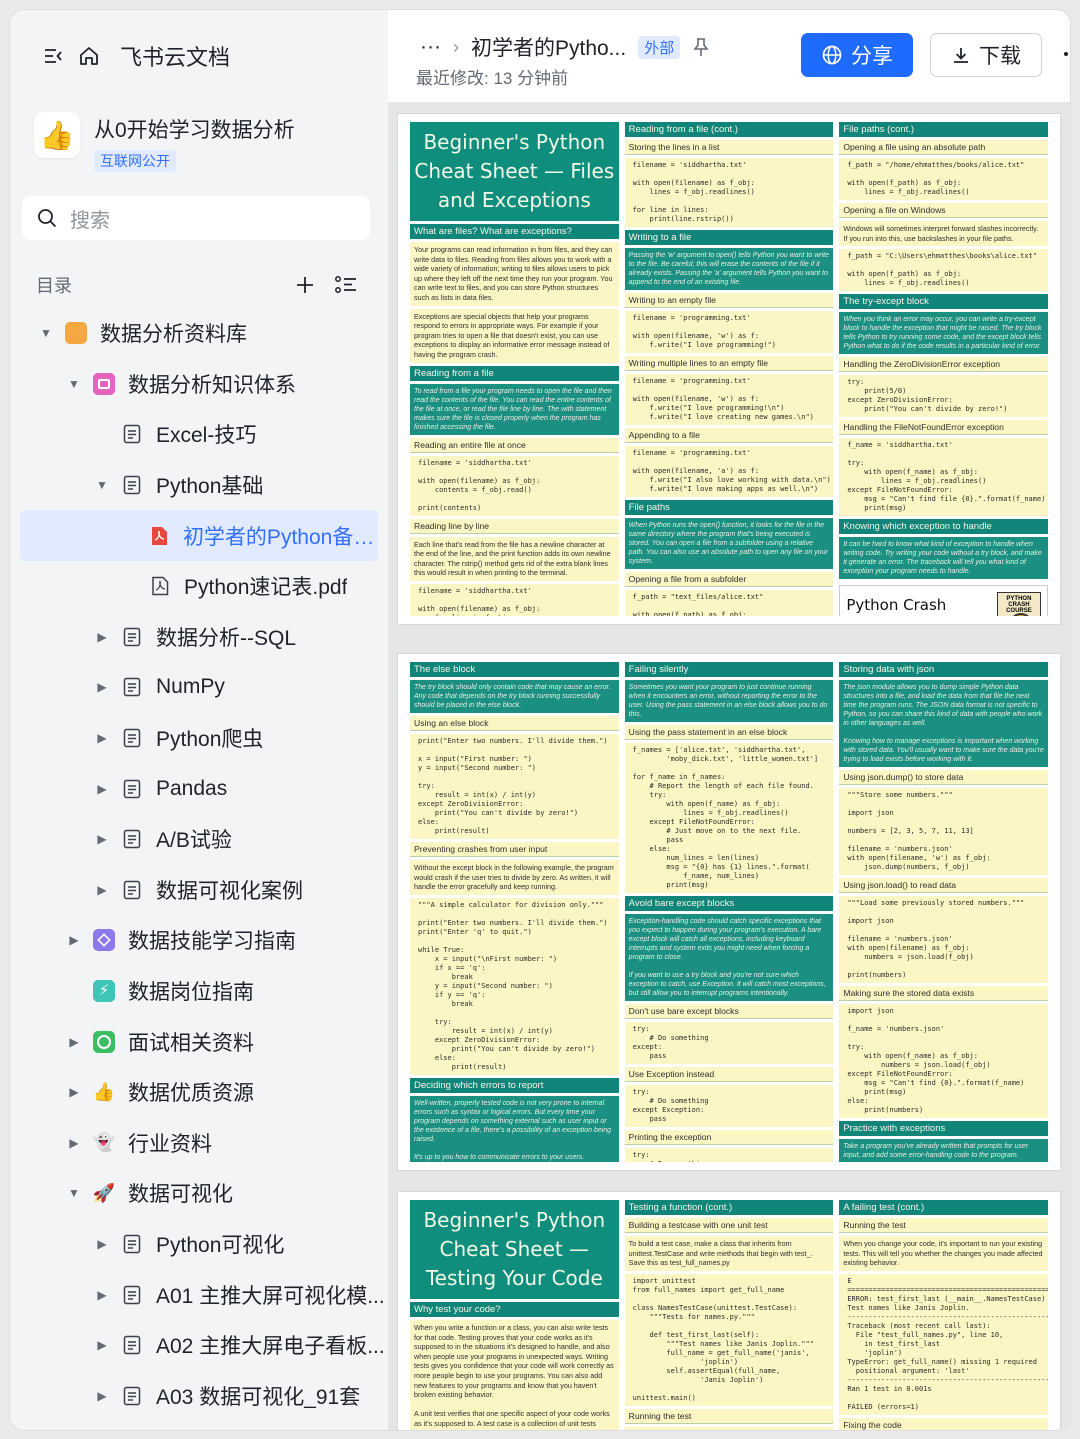  Describe the element at coordinates (199, 1092) in the screenshot. I see `sidebar-item: ▶ 👍 数据优质资源` at that location.